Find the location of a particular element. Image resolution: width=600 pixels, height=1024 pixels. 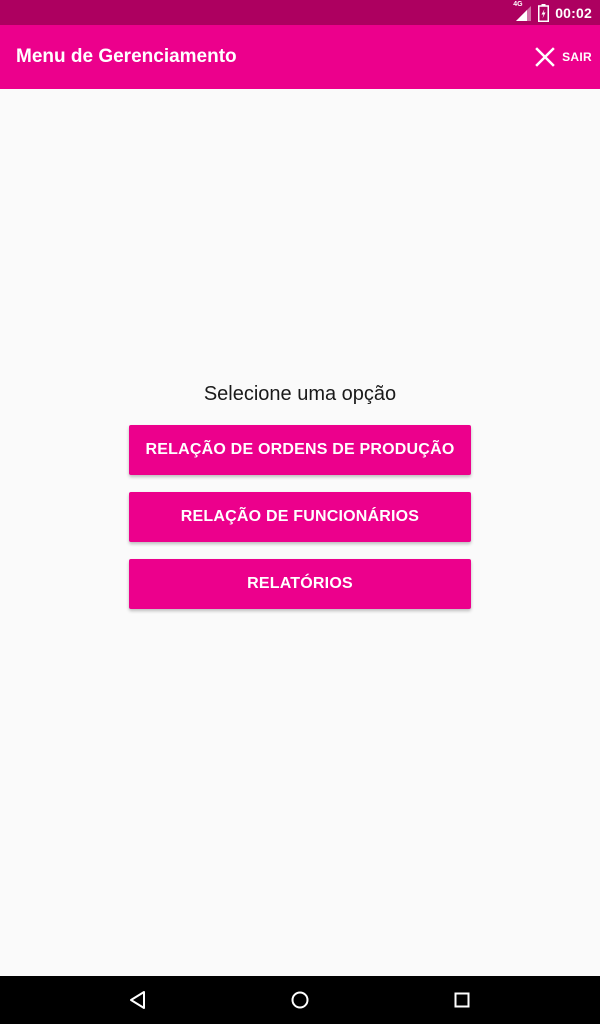

recents-button is located at coordinates (462, 1000).